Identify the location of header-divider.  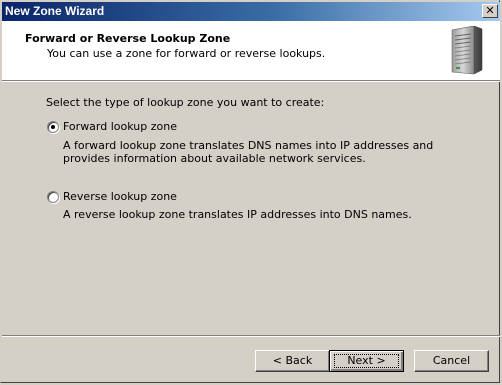
(251, 81).